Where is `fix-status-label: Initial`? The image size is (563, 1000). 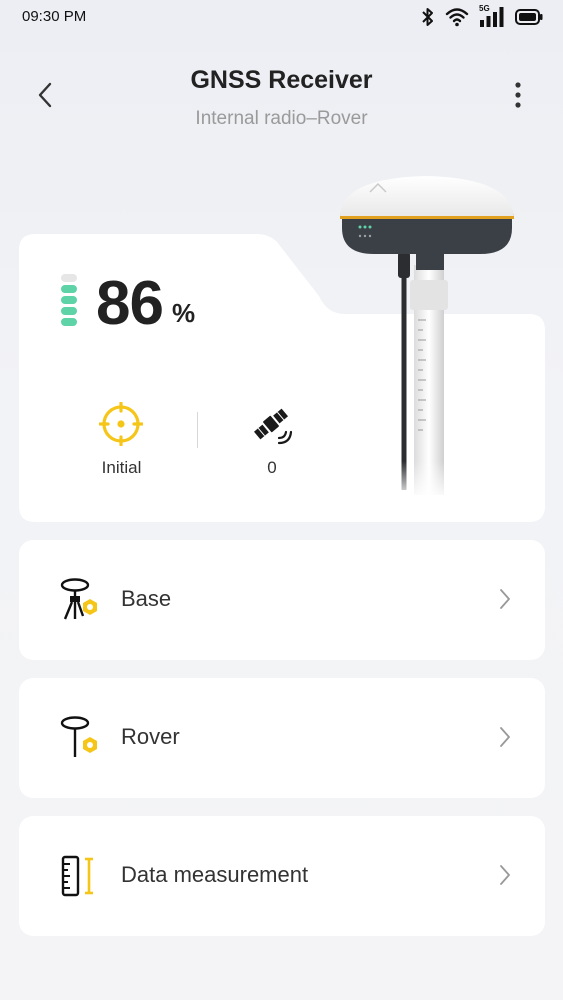 fix-status-label: Initial is located at coordinates (121, 467).